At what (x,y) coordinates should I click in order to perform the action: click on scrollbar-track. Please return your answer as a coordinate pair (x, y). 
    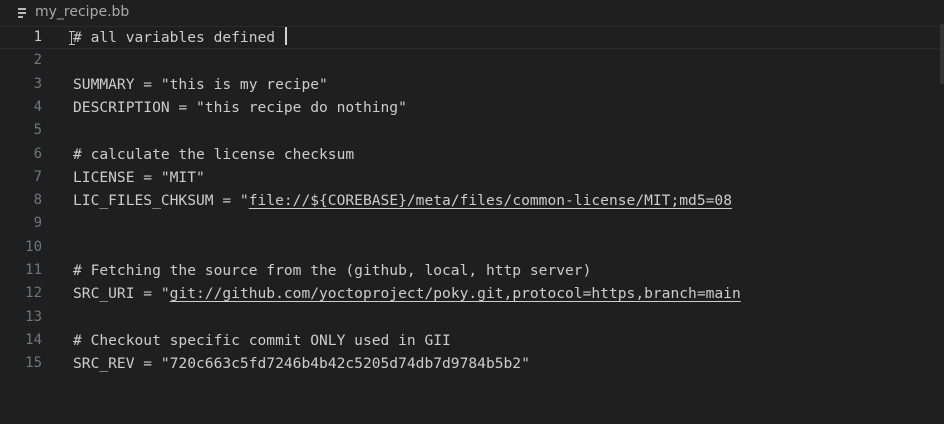
    Looking at the image, I should click on (942, 54).